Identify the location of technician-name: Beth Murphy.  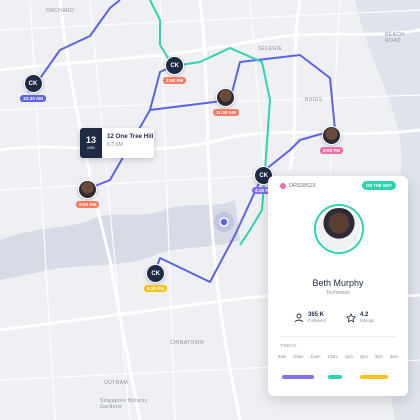
(338, 283).